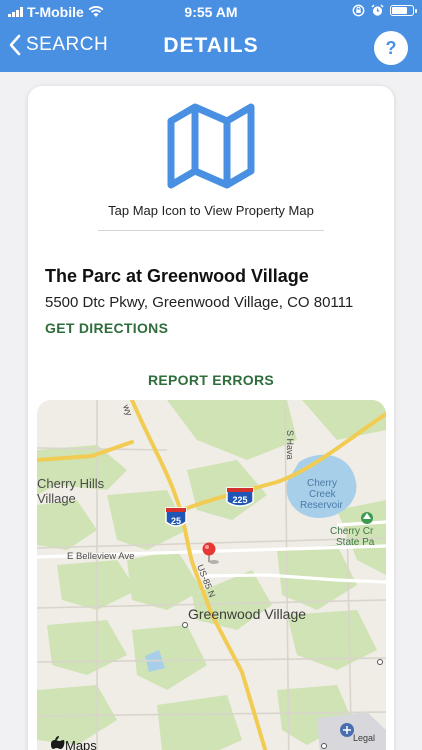 The height and width of the screenshot is (750, 422). Describe the element at coordinates (239, 500) in the screenshot. I see `i225-label: 225` at that location.